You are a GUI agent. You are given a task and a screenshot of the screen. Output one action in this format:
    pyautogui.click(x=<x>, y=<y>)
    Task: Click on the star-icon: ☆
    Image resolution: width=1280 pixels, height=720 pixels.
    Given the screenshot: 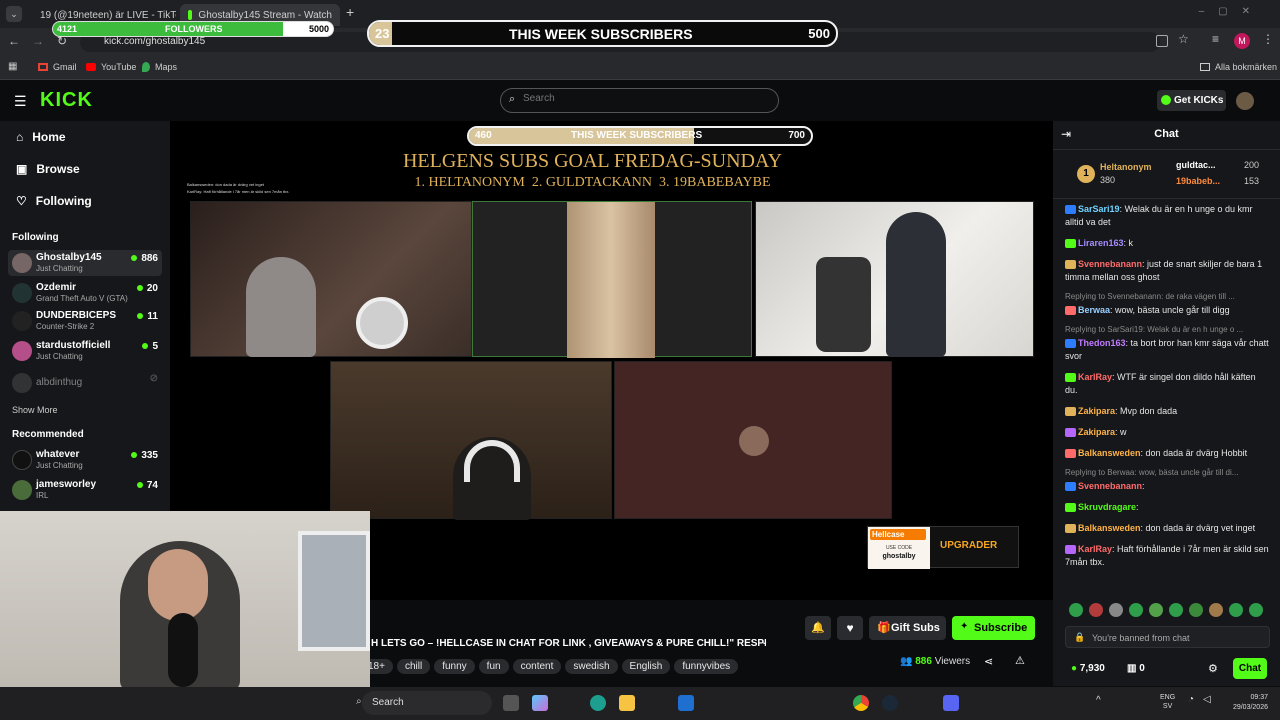 What is the action you would take?
    pyautogui.click(x=1183, y=39)
    